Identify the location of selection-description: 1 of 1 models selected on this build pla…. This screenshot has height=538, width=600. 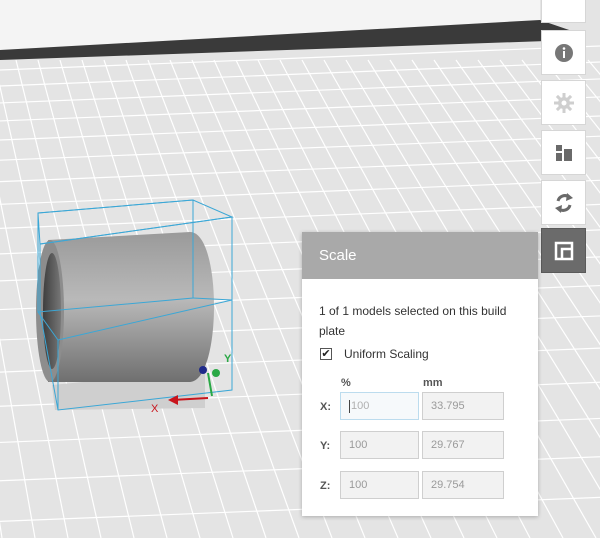
(413, 321).